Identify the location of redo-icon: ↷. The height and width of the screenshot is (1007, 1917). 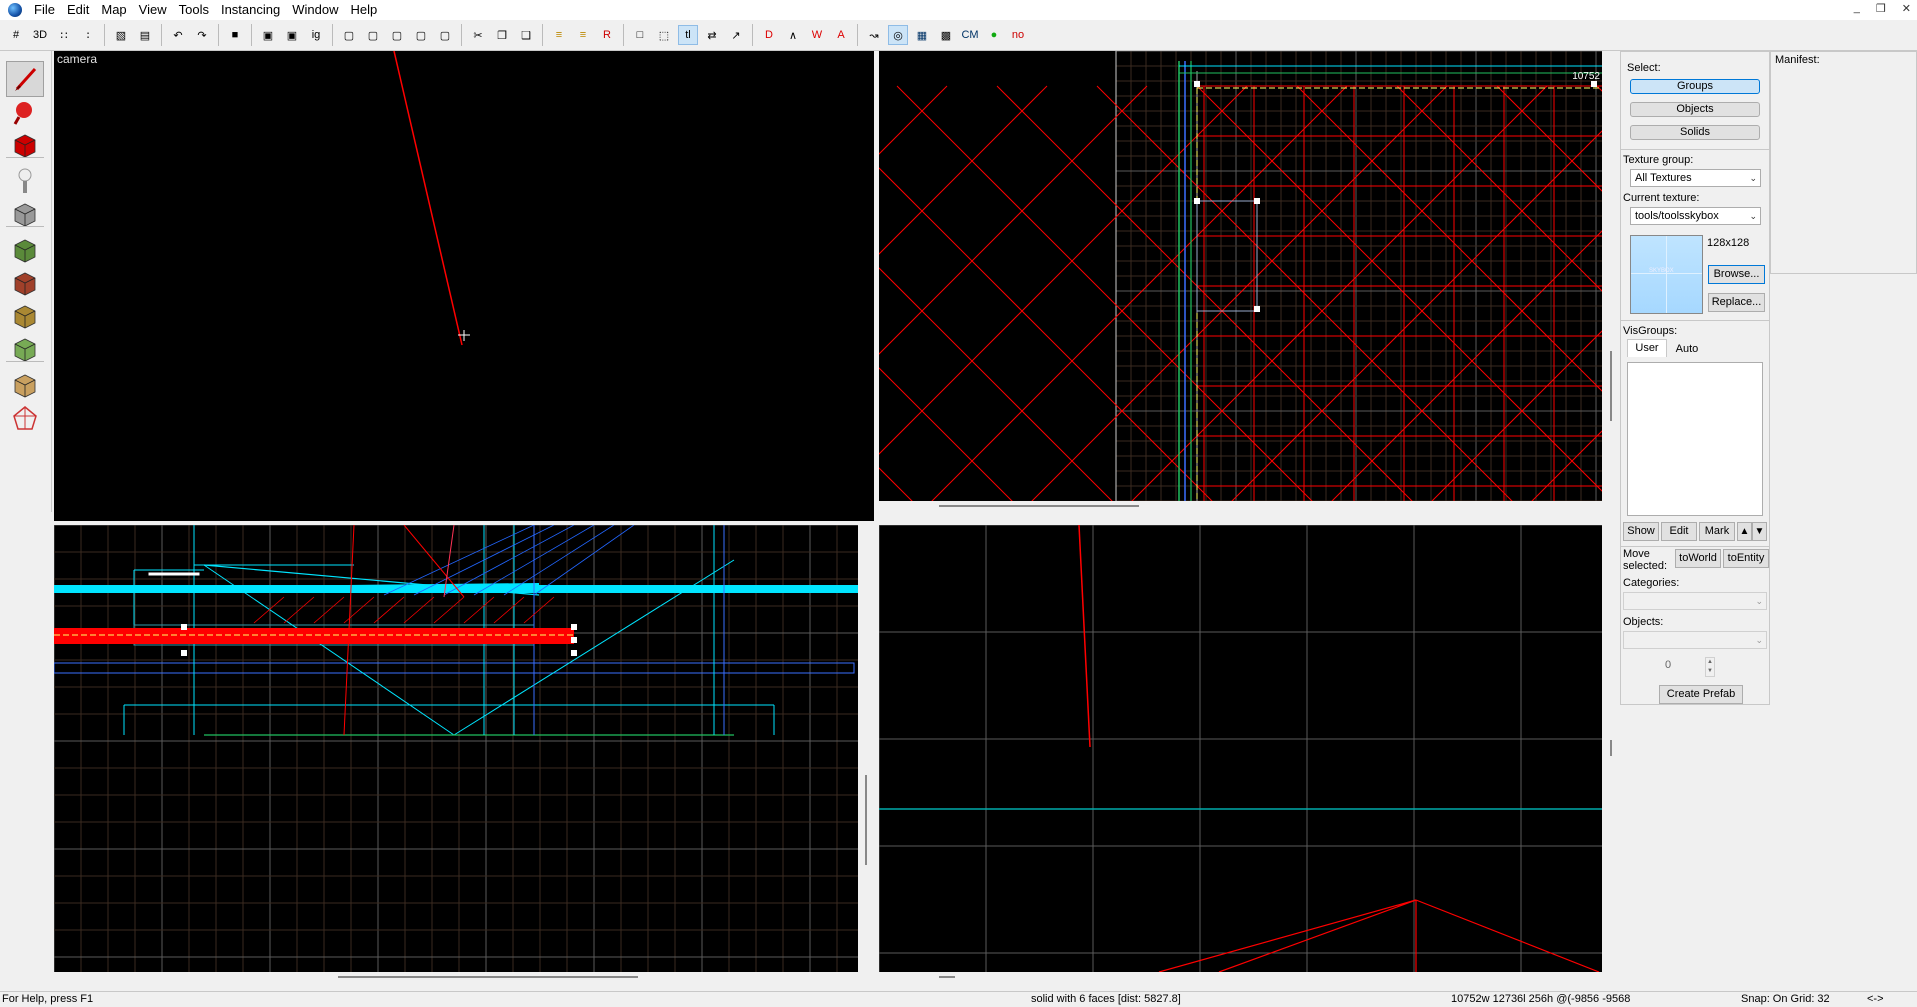
(202, 35).